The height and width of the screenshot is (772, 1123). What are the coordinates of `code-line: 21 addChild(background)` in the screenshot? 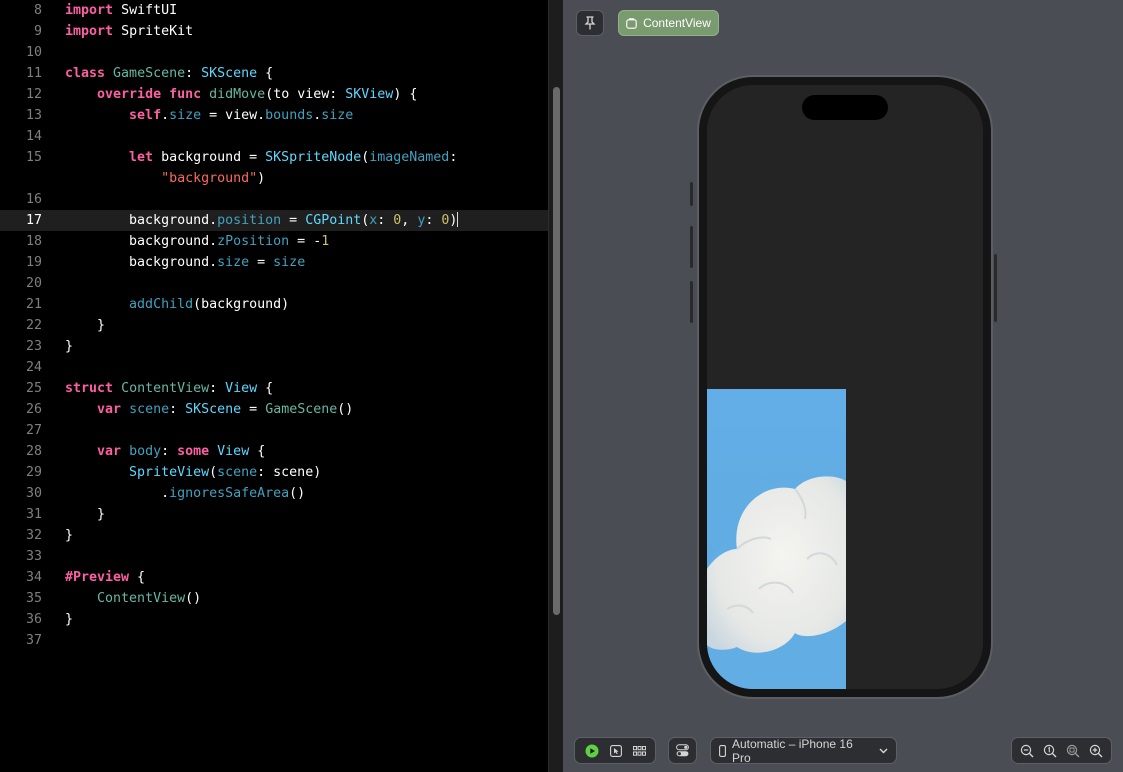 It's located at (274, 304).